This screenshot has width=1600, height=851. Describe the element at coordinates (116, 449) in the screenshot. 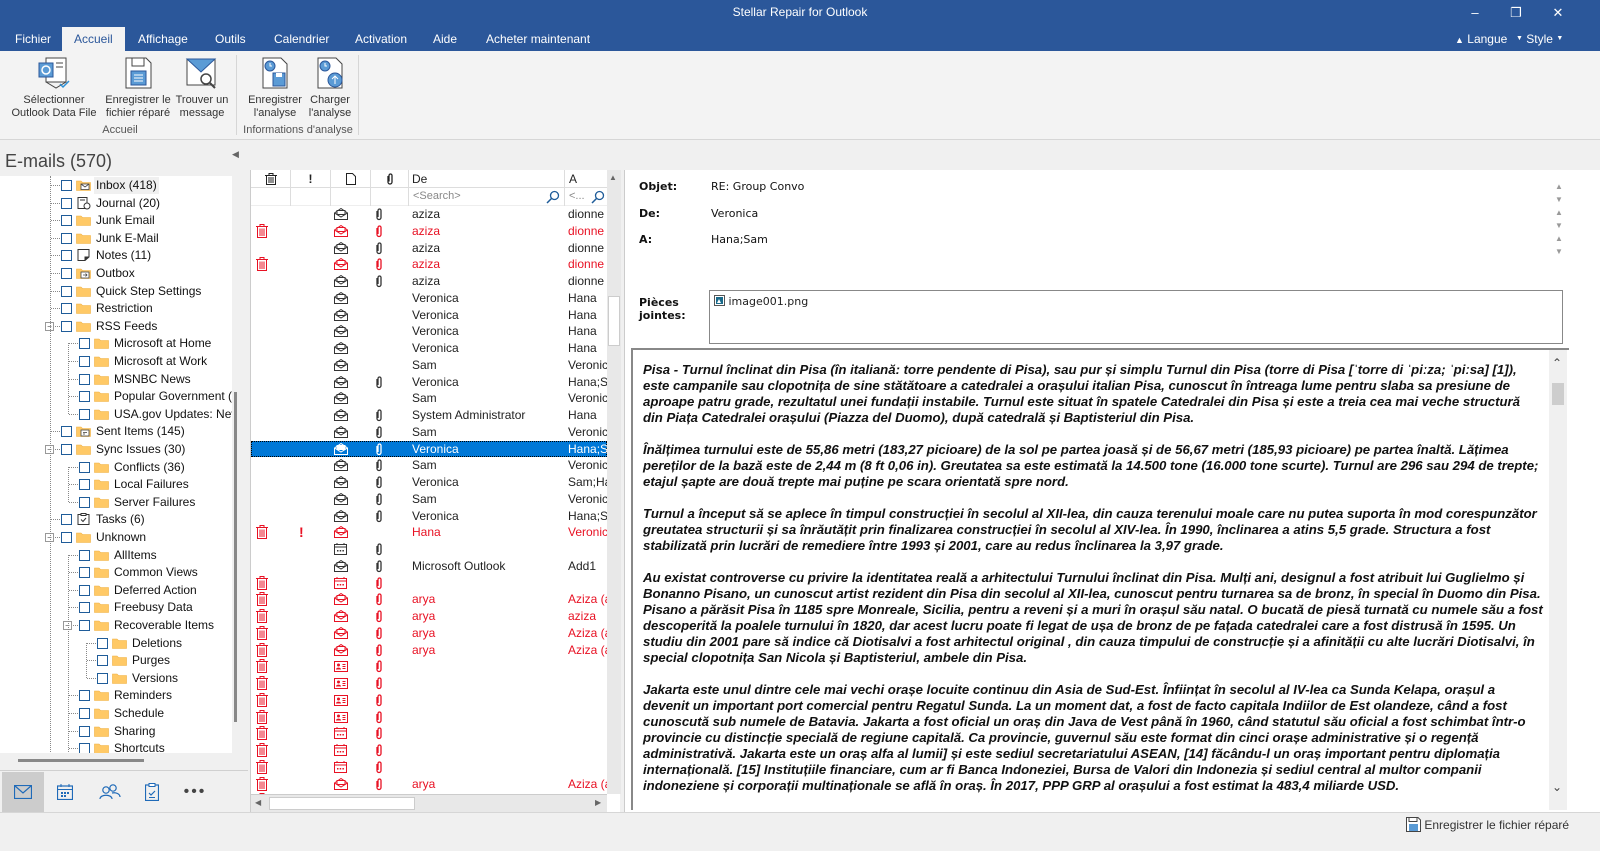

I see `folder-sync-issues-30: − Sync Issues (30)` at that location.